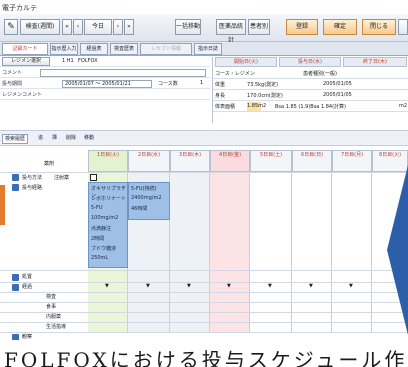 The width and height of the screenshot is (408, 367). Describe the element at coordinates (71, 139) in the screenshot. I see `delete-button: 削除` at that location.